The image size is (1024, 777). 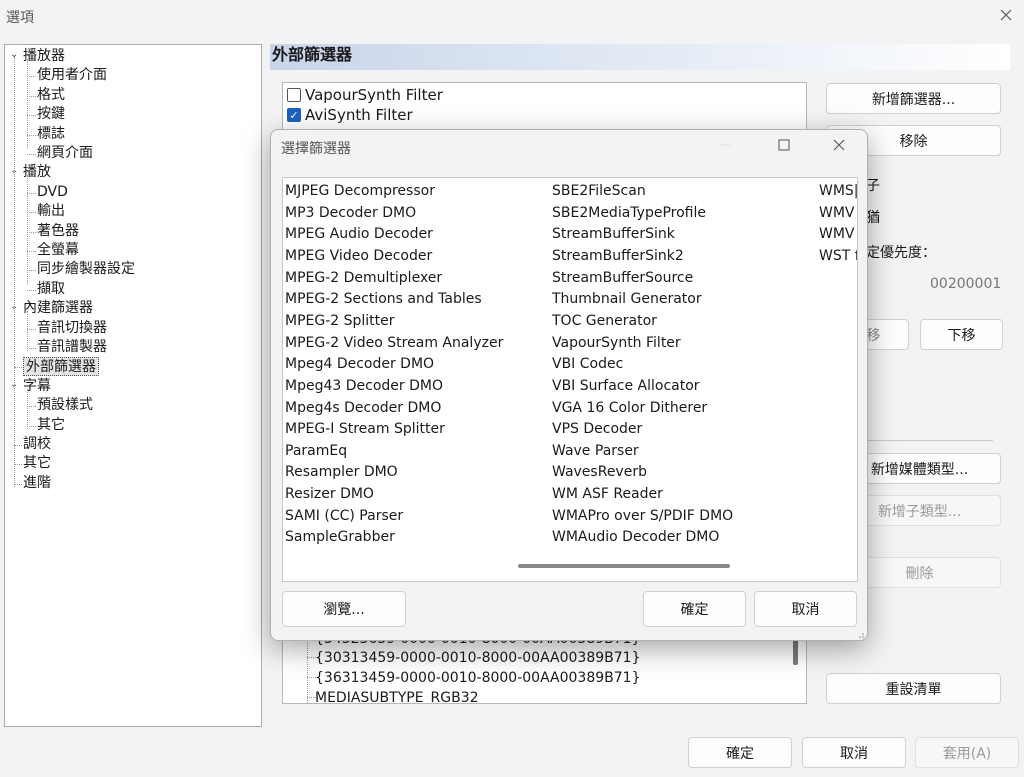 I want to click on filter-list-item: SampleGrabber, so click(x=340, y=537).